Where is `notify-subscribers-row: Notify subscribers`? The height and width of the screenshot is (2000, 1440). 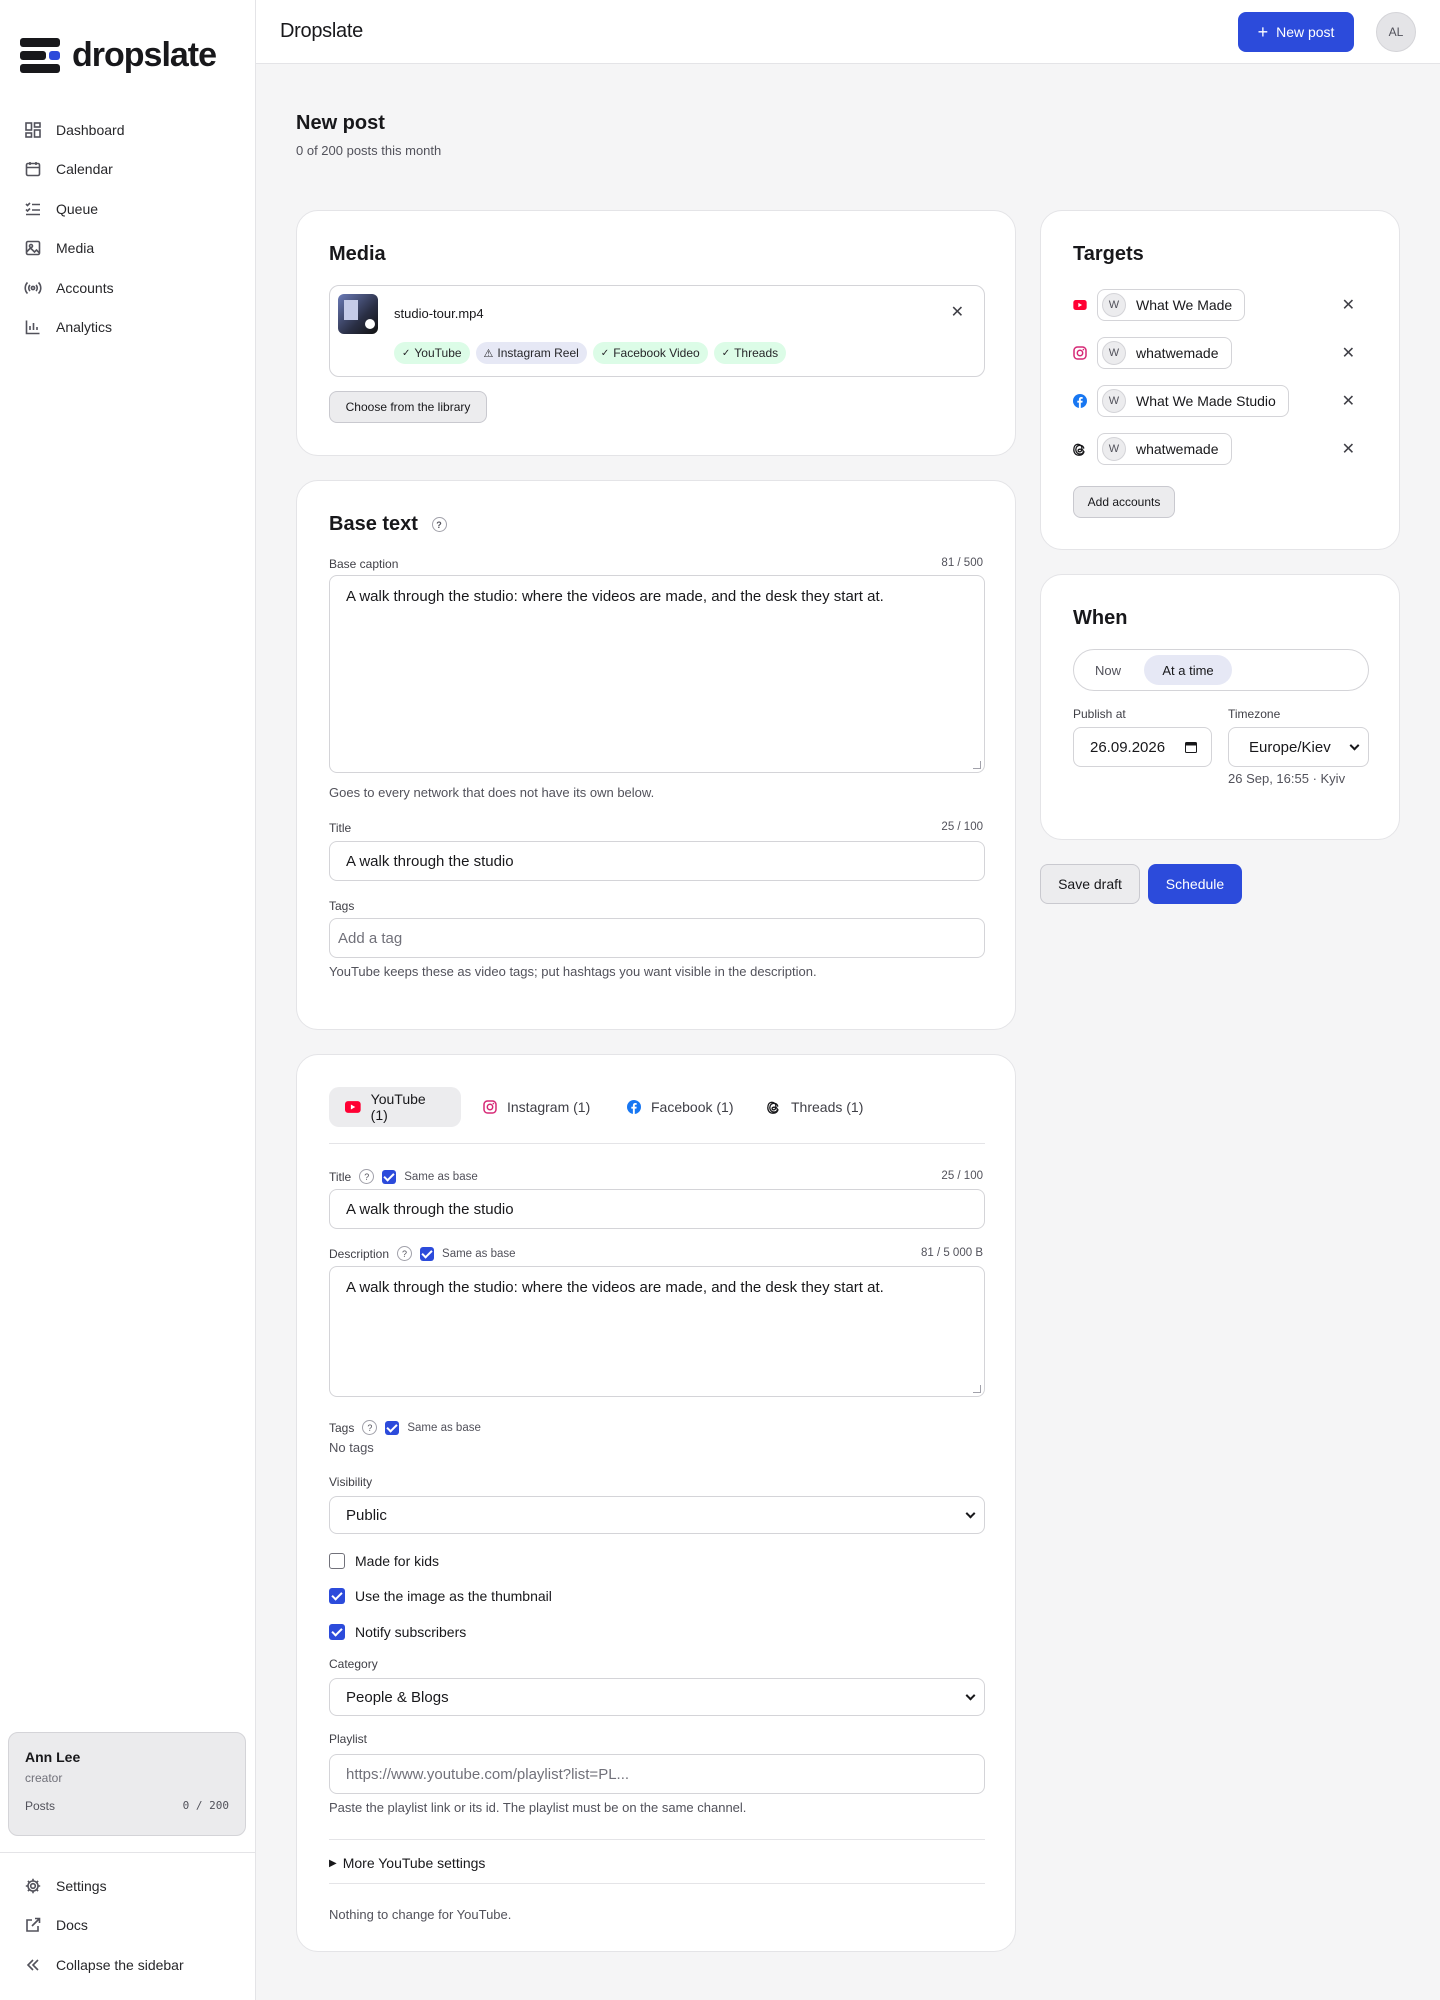 notify-subscribers-row: Notify subscribers is located at coordinates (397, 1632).